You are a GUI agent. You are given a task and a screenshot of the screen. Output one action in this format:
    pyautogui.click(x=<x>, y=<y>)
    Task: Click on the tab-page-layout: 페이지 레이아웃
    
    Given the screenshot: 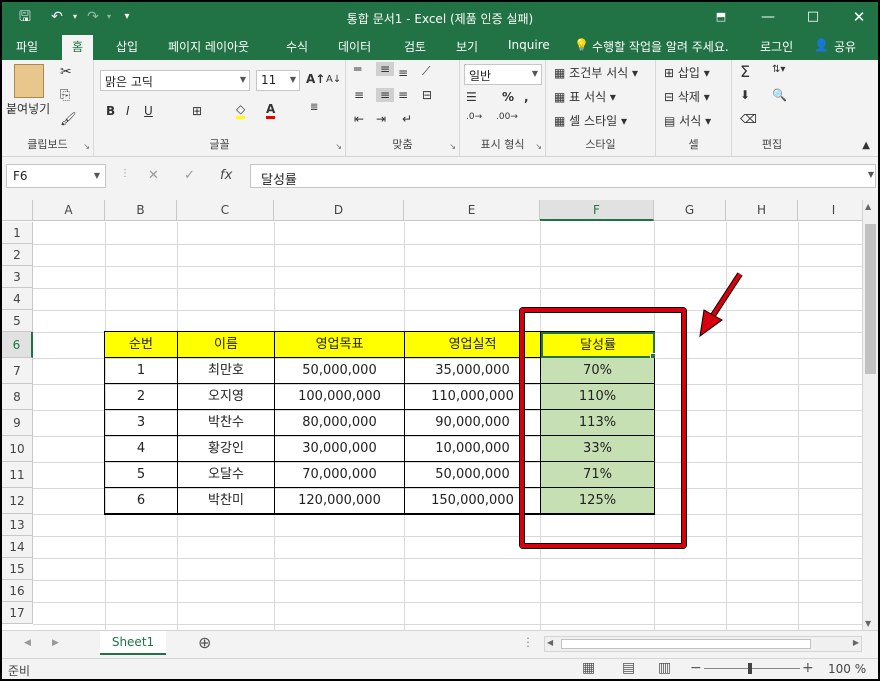 What is the action you would take?
    pyautogui.click(x=208, y=46)
    